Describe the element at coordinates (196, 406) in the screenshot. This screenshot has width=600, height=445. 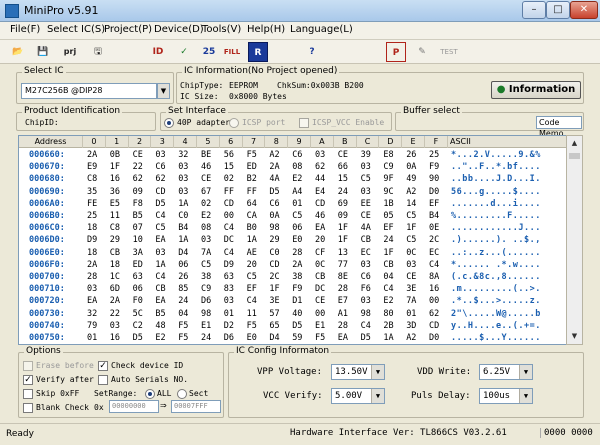
I see `range-end-input: 00007FFF` at that location.